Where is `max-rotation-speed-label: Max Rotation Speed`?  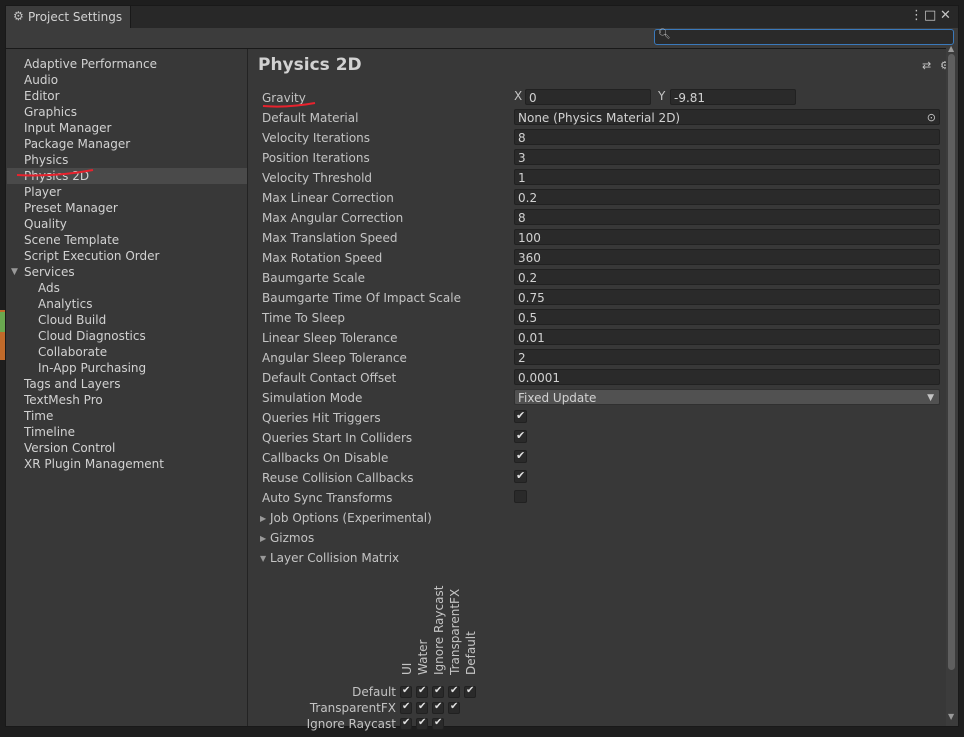 max-rotation-speed-label: Max Rotation Speed is located at coordinates (322, 258).